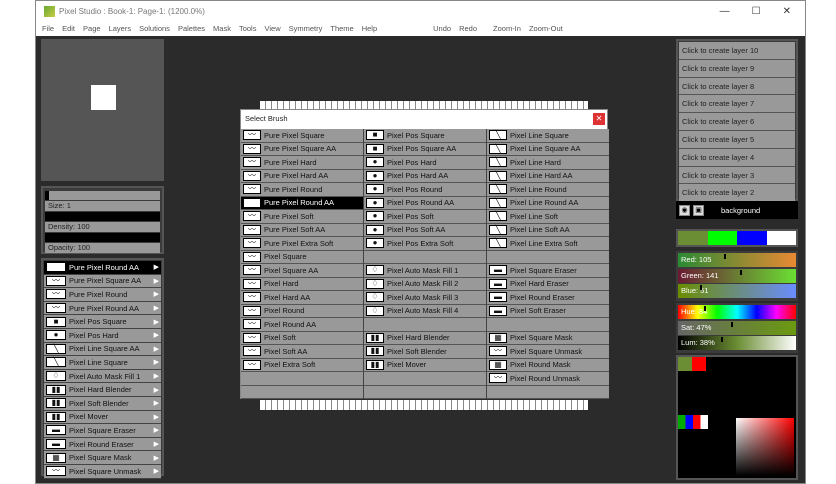 The height and width of the screenshot is (484, 836). What do you see at coordinates (787, 11) in the screenshot?
I see `close-button: ✕` at bounding box center [787, 11].